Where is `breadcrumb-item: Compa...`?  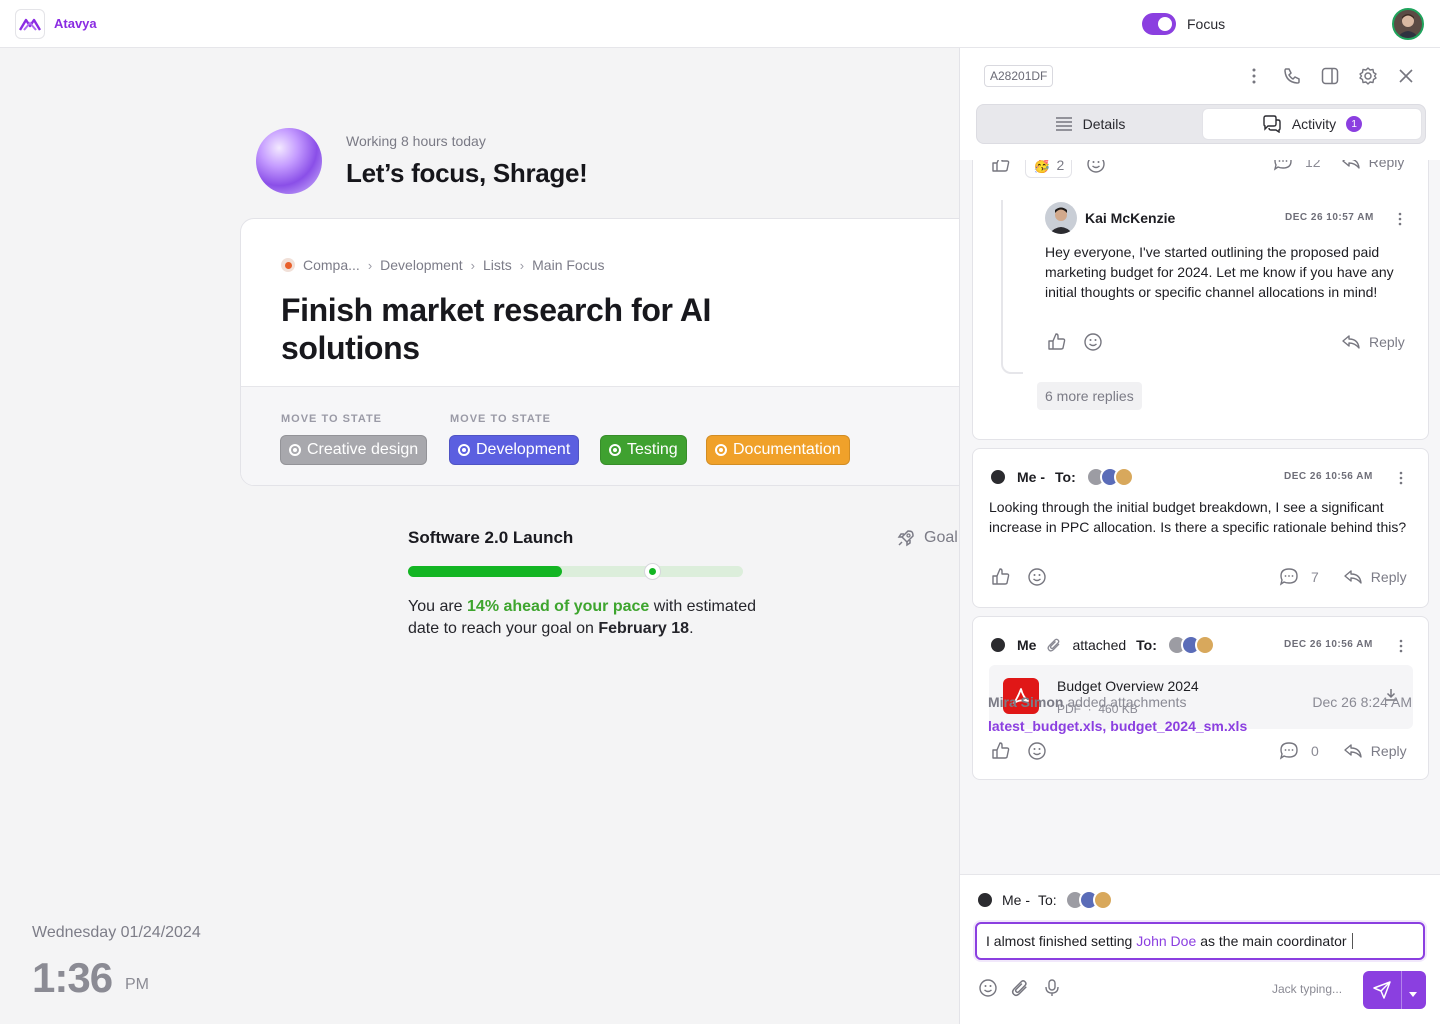
breadcrumb-item: Compa... is located at coordinates (331, 265).